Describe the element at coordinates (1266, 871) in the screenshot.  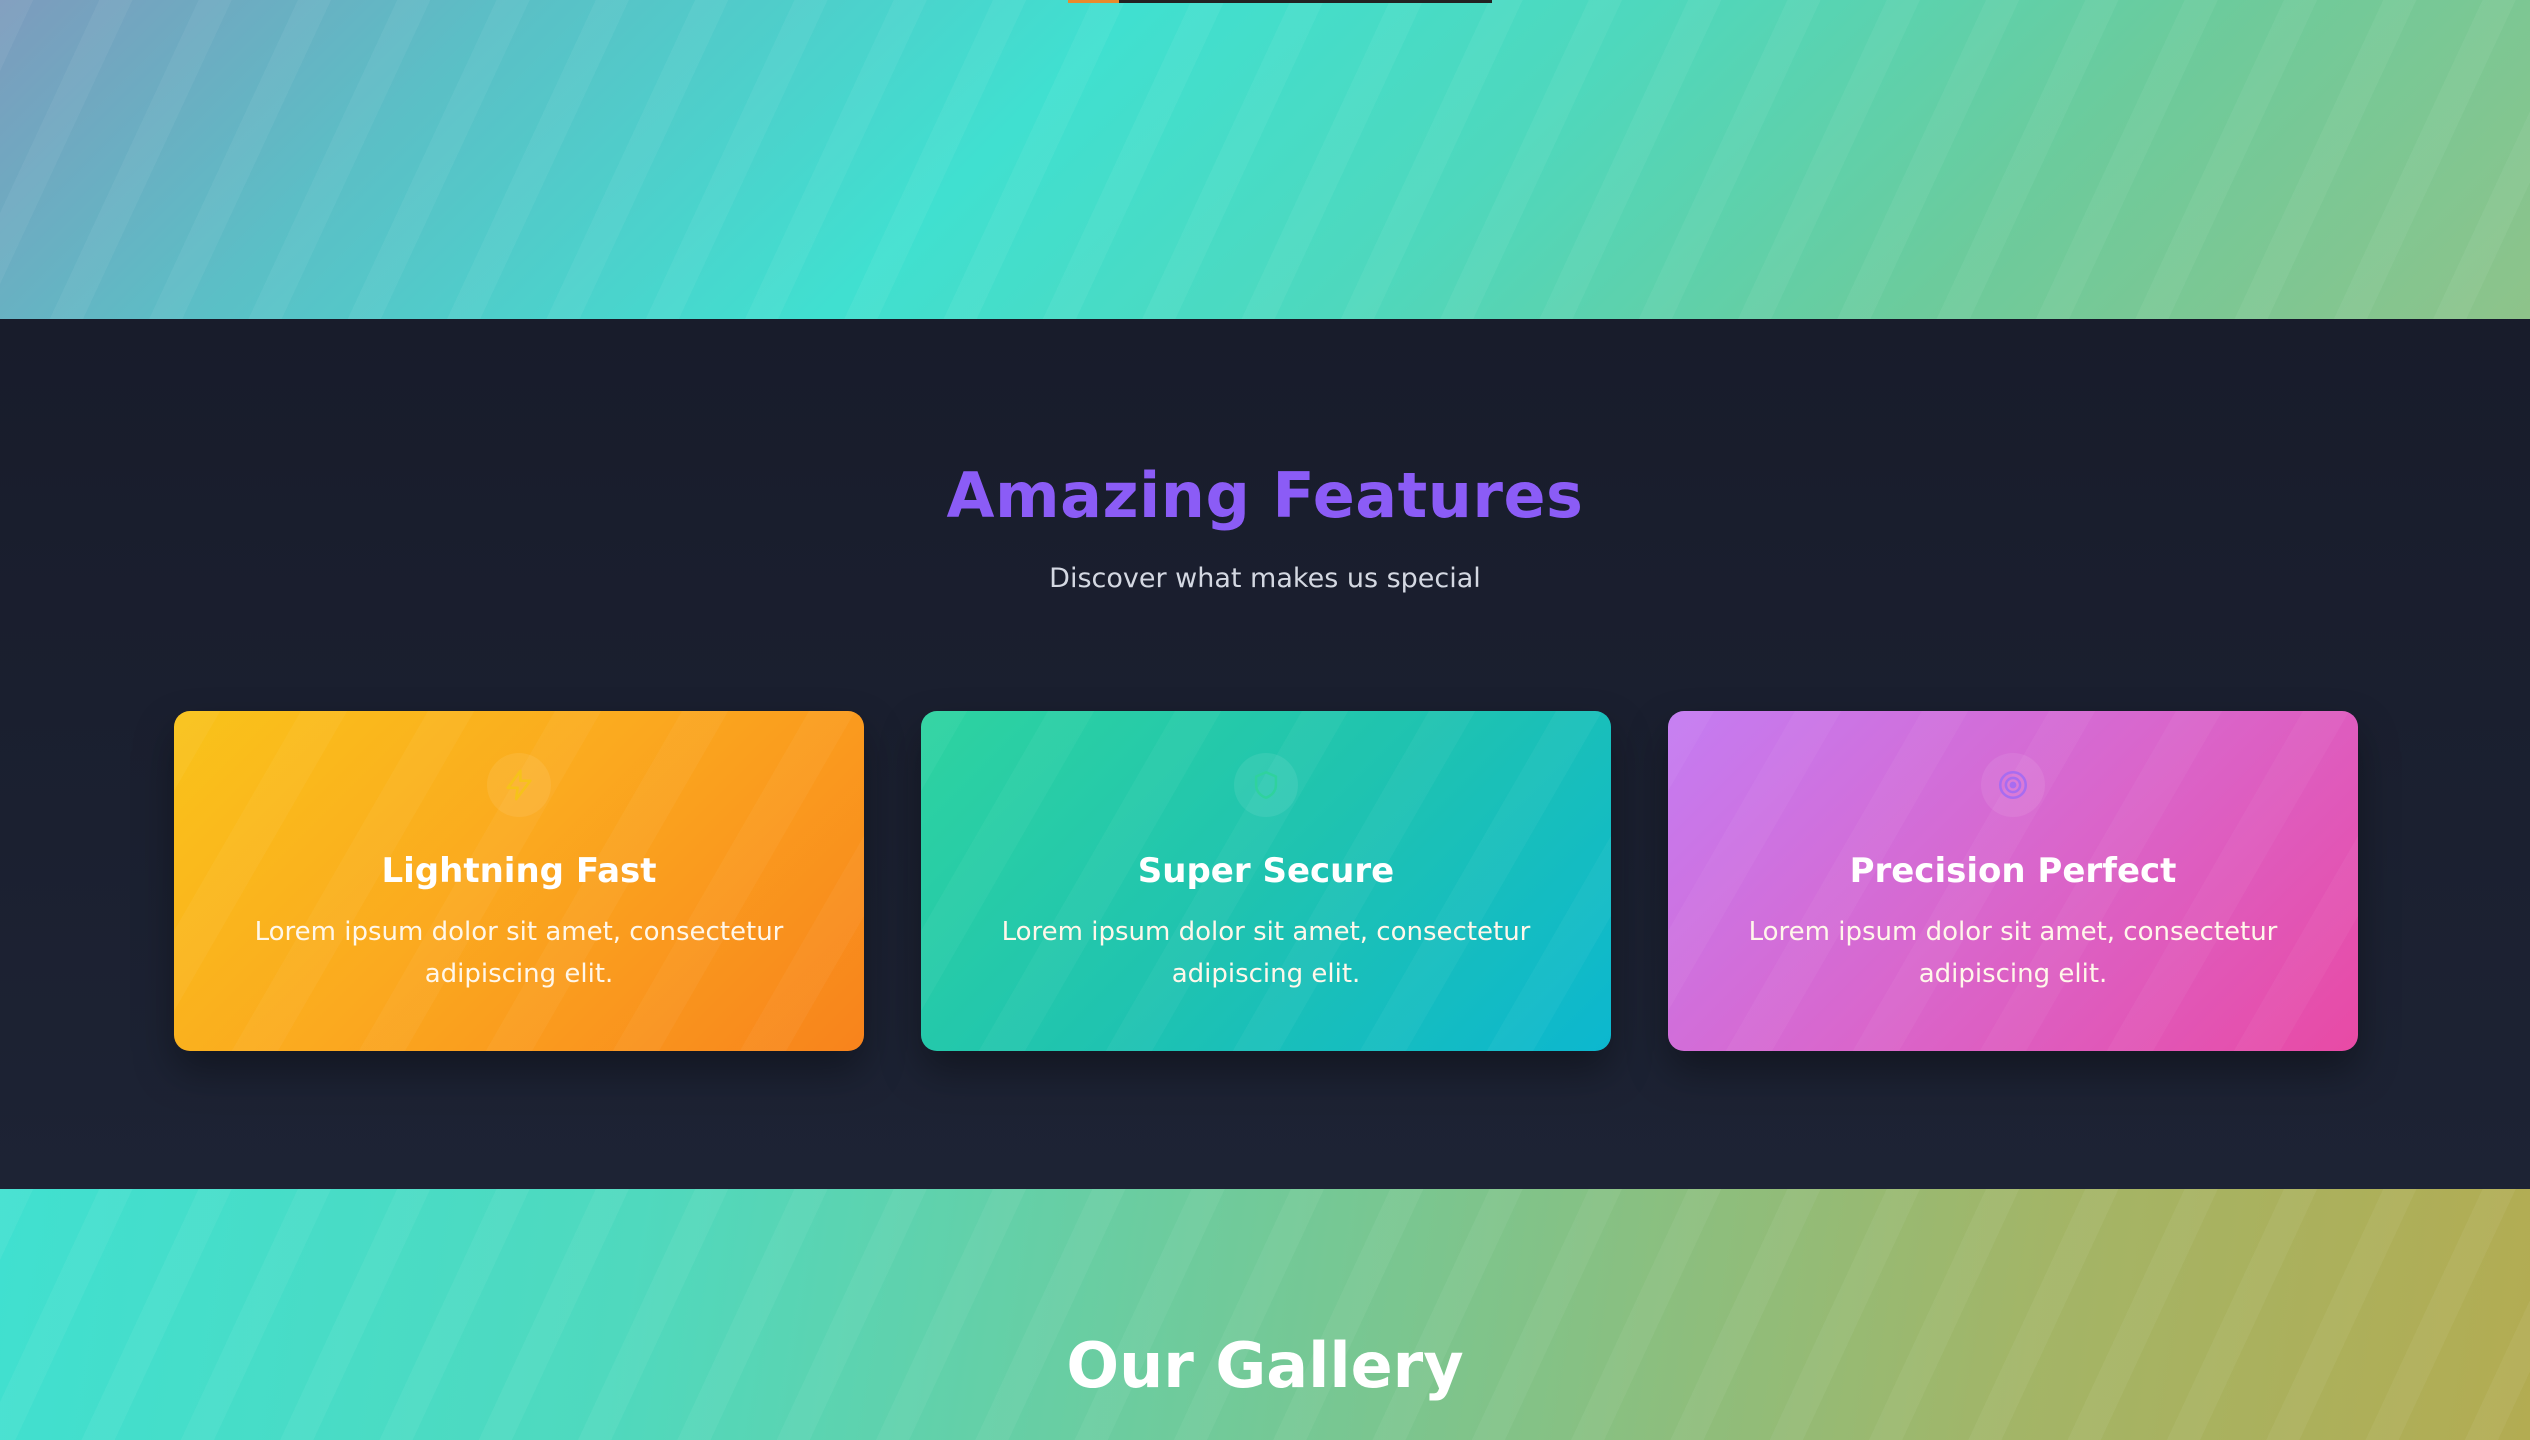
I see `feature-card-title: Super Secure` at that location.